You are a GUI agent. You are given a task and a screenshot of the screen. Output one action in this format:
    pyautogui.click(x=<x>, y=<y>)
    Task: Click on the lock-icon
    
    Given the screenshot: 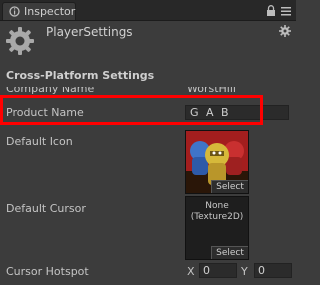 What is the action you would take?
    pyautogui.click(x=271, y=10)
    